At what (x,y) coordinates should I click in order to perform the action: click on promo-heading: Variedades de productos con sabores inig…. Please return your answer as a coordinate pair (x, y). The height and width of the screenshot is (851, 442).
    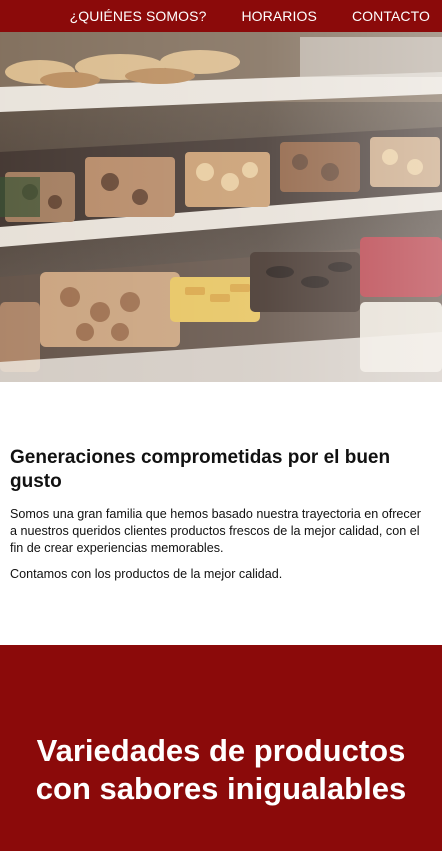
    Looking at the image, I should click on (221, 769).